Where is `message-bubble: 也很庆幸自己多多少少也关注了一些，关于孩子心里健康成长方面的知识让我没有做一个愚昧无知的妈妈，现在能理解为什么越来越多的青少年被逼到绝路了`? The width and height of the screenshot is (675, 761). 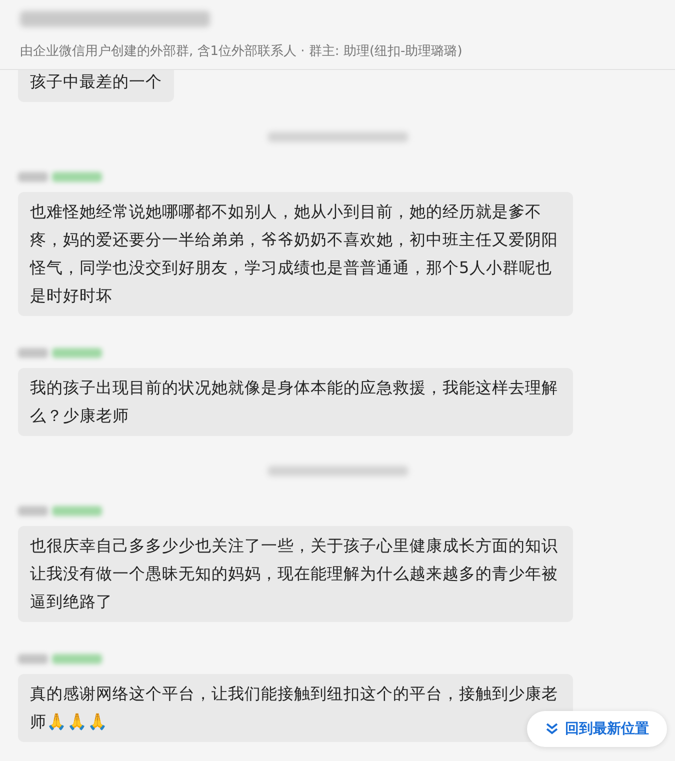 message-bubble: 也很庆幸自己多多少少也关注了一些，关于孩子心里健康成长方面的知识让我没有做一个愚昧无知的妈妈，现在能理解为什么越来越多的青少年被逼到绝路了 is located at coordinates (295, 574).